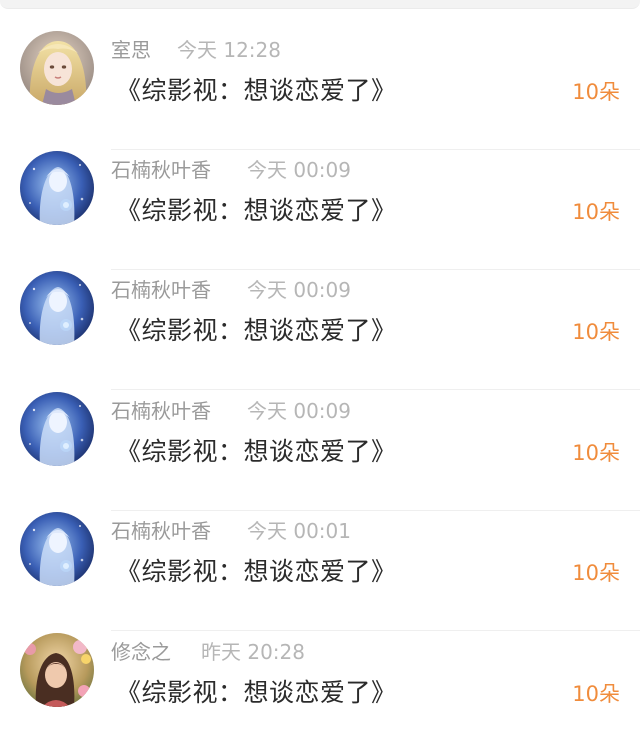 The width and height of the screenshot is (640, 734). Describe the element at coordinates (320, 4) in the screenshot. I see `top-card-edge` at that location.